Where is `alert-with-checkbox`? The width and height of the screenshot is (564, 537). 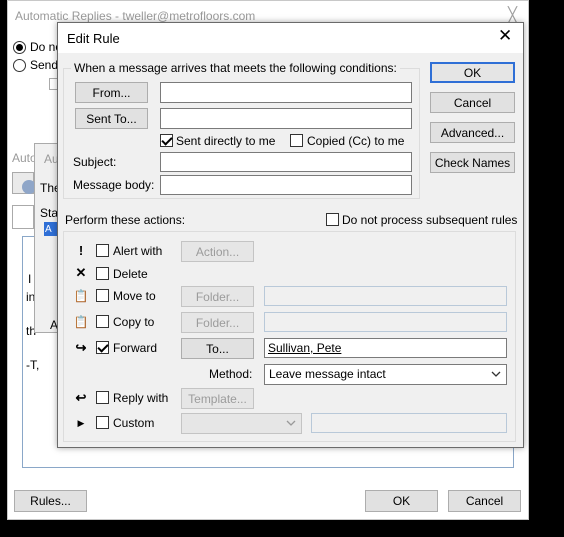 alert-with-checkbox is located at coordinates (102, 250).